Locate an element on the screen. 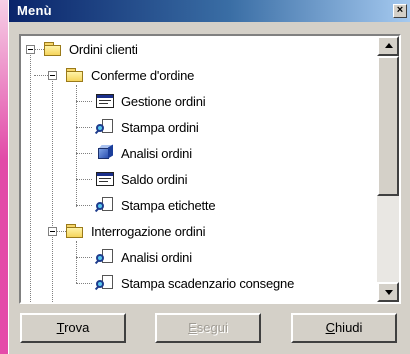  scroll-thumb is located at coordinates (388, 126).